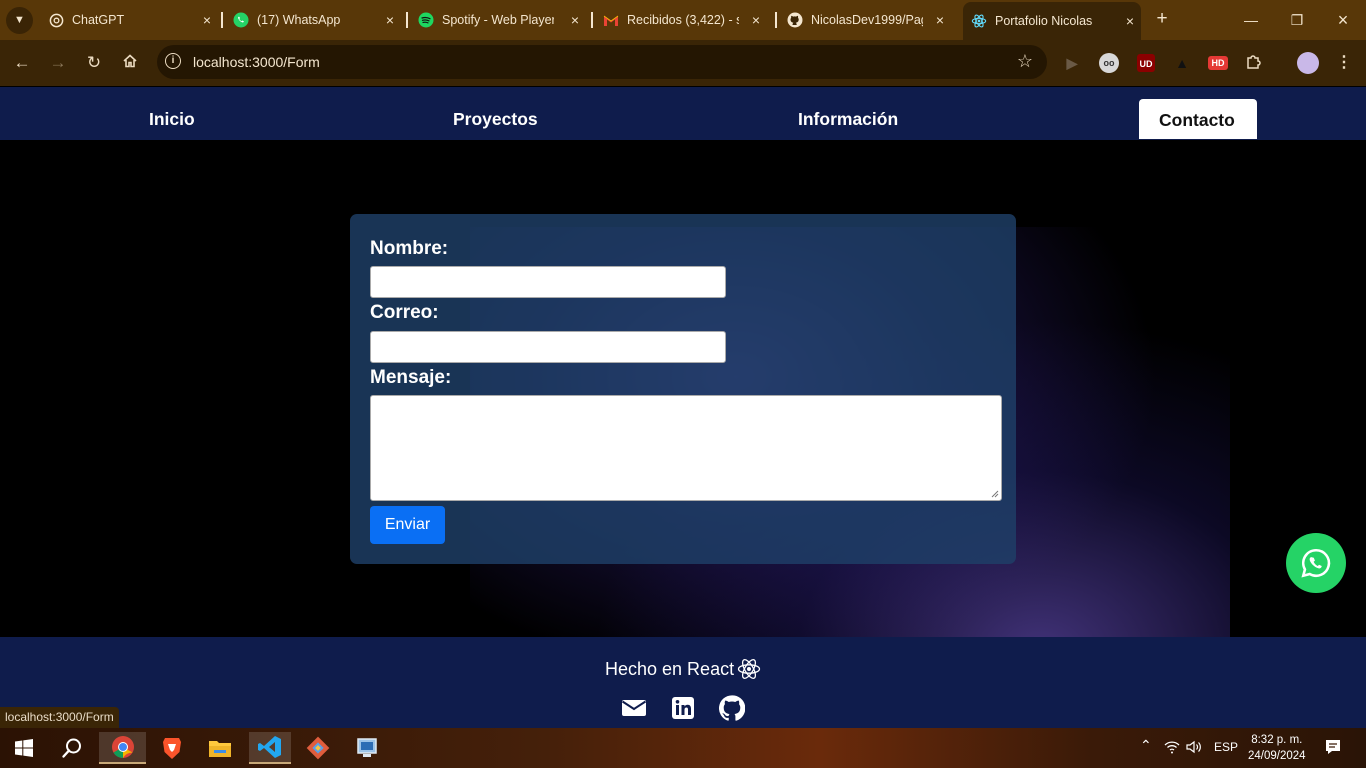 This screenshot has height=768, width=1366. Describe the element at coordinates (848, 119) in the screenshot. I see `nav-informacion: Información` at that location.